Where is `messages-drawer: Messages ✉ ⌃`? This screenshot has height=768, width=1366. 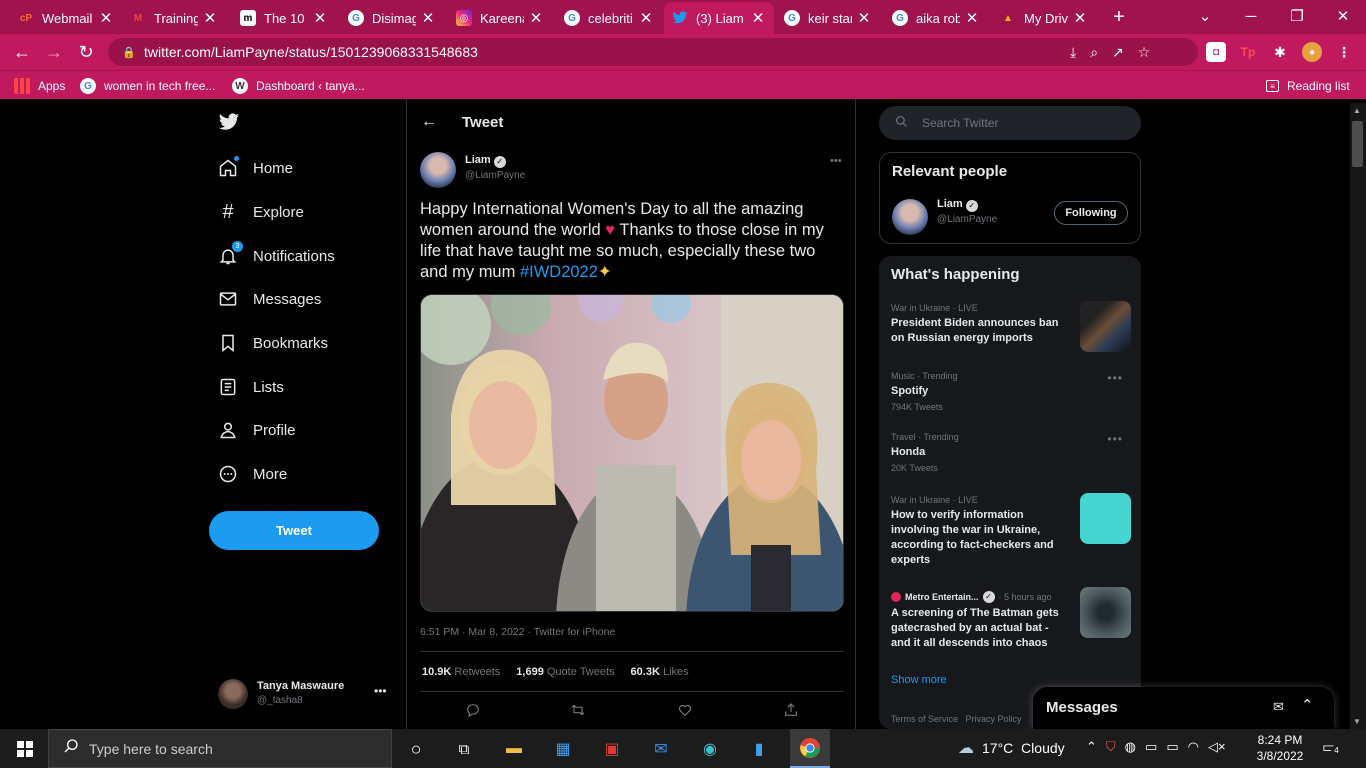 messages-drawer: Messages ✉ ⌃ is located at coordinates (1183, 708).